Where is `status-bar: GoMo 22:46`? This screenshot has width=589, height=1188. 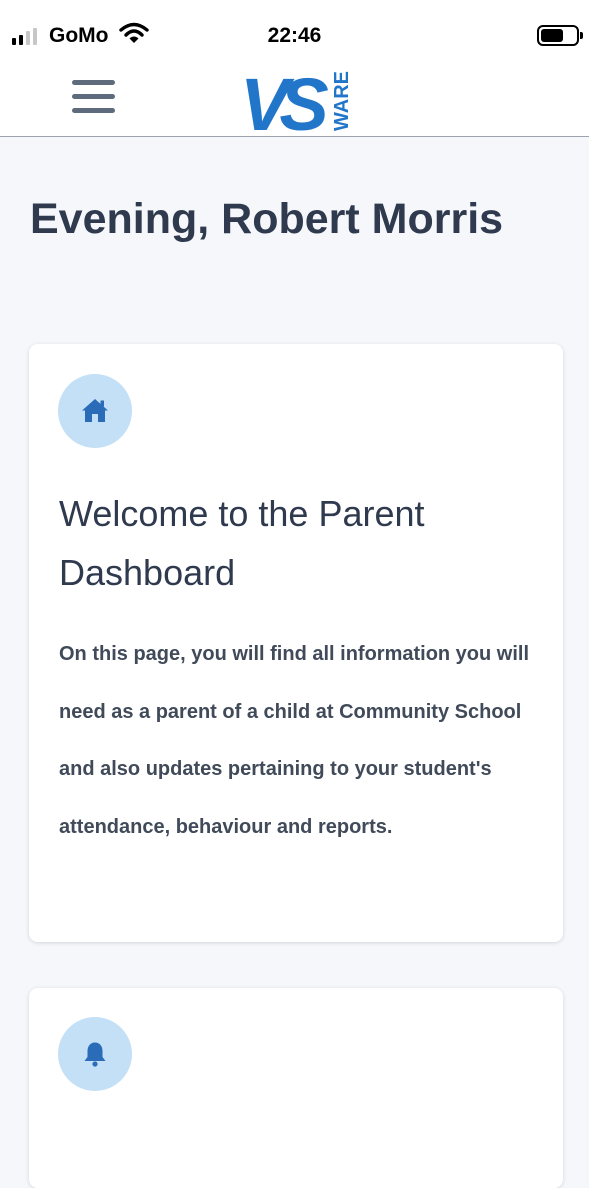
status-bar: GoMo 22:46 is located at coordinates (294, 29).